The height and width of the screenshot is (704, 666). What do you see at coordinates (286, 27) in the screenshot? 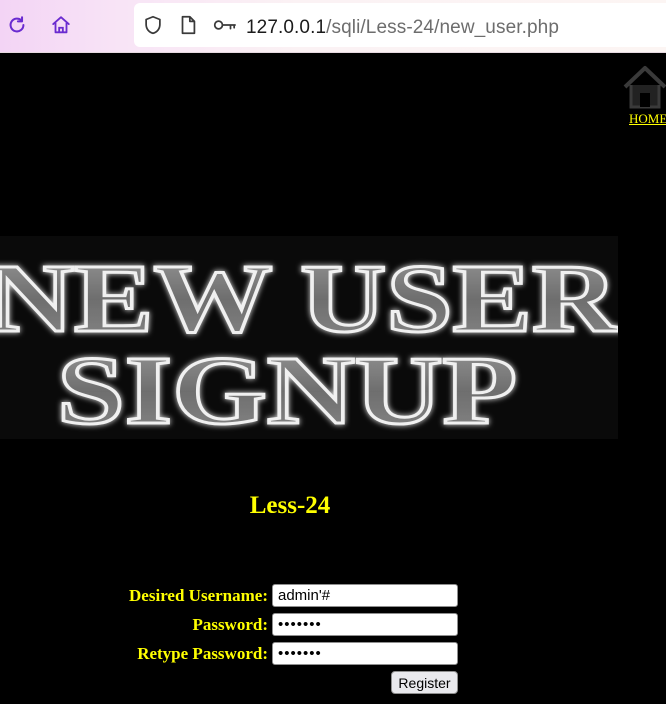
I see `url-host: 127.0.0.1` at bounding box center [286, 27].